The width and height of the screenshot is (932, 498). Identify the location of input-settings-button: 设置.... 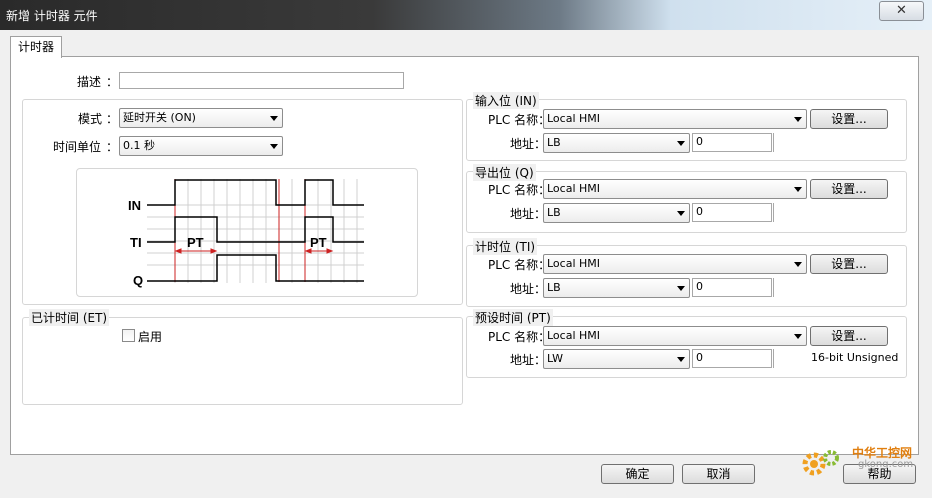
(849, 119).